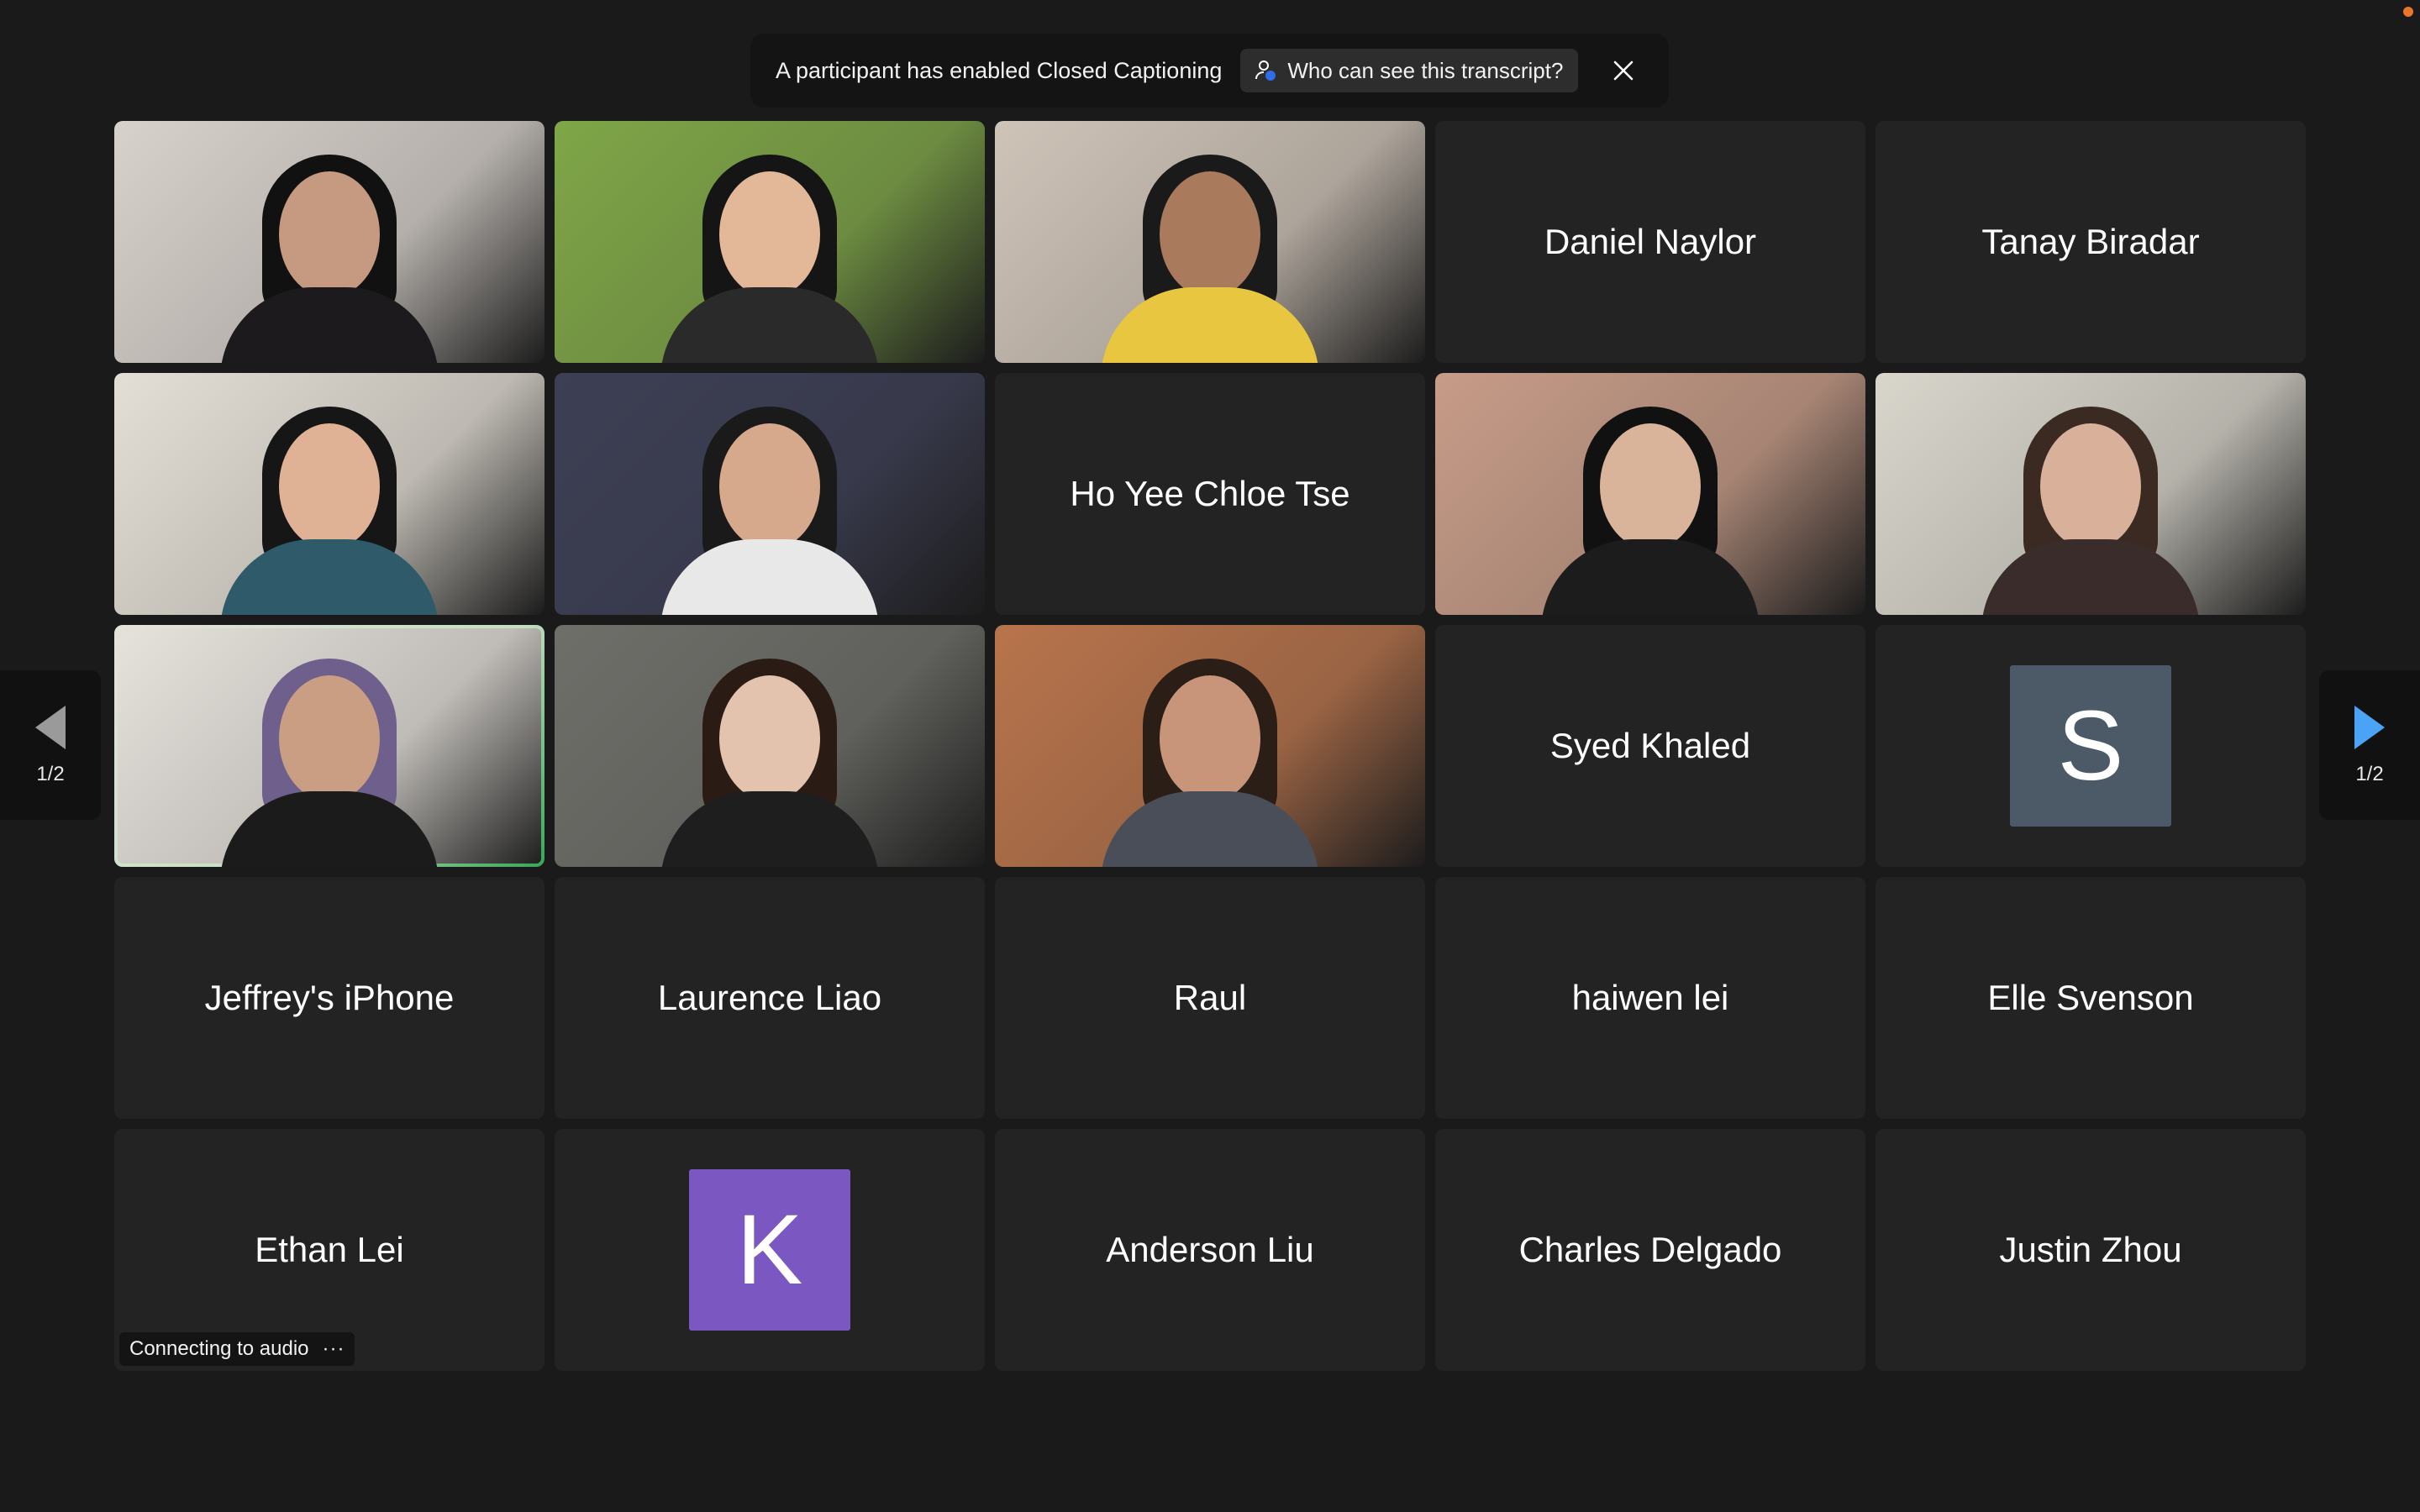 This screenshot has height=1512, width=2420. I want to click on participant-name: Tanay Biradar, so click(2090, 241).